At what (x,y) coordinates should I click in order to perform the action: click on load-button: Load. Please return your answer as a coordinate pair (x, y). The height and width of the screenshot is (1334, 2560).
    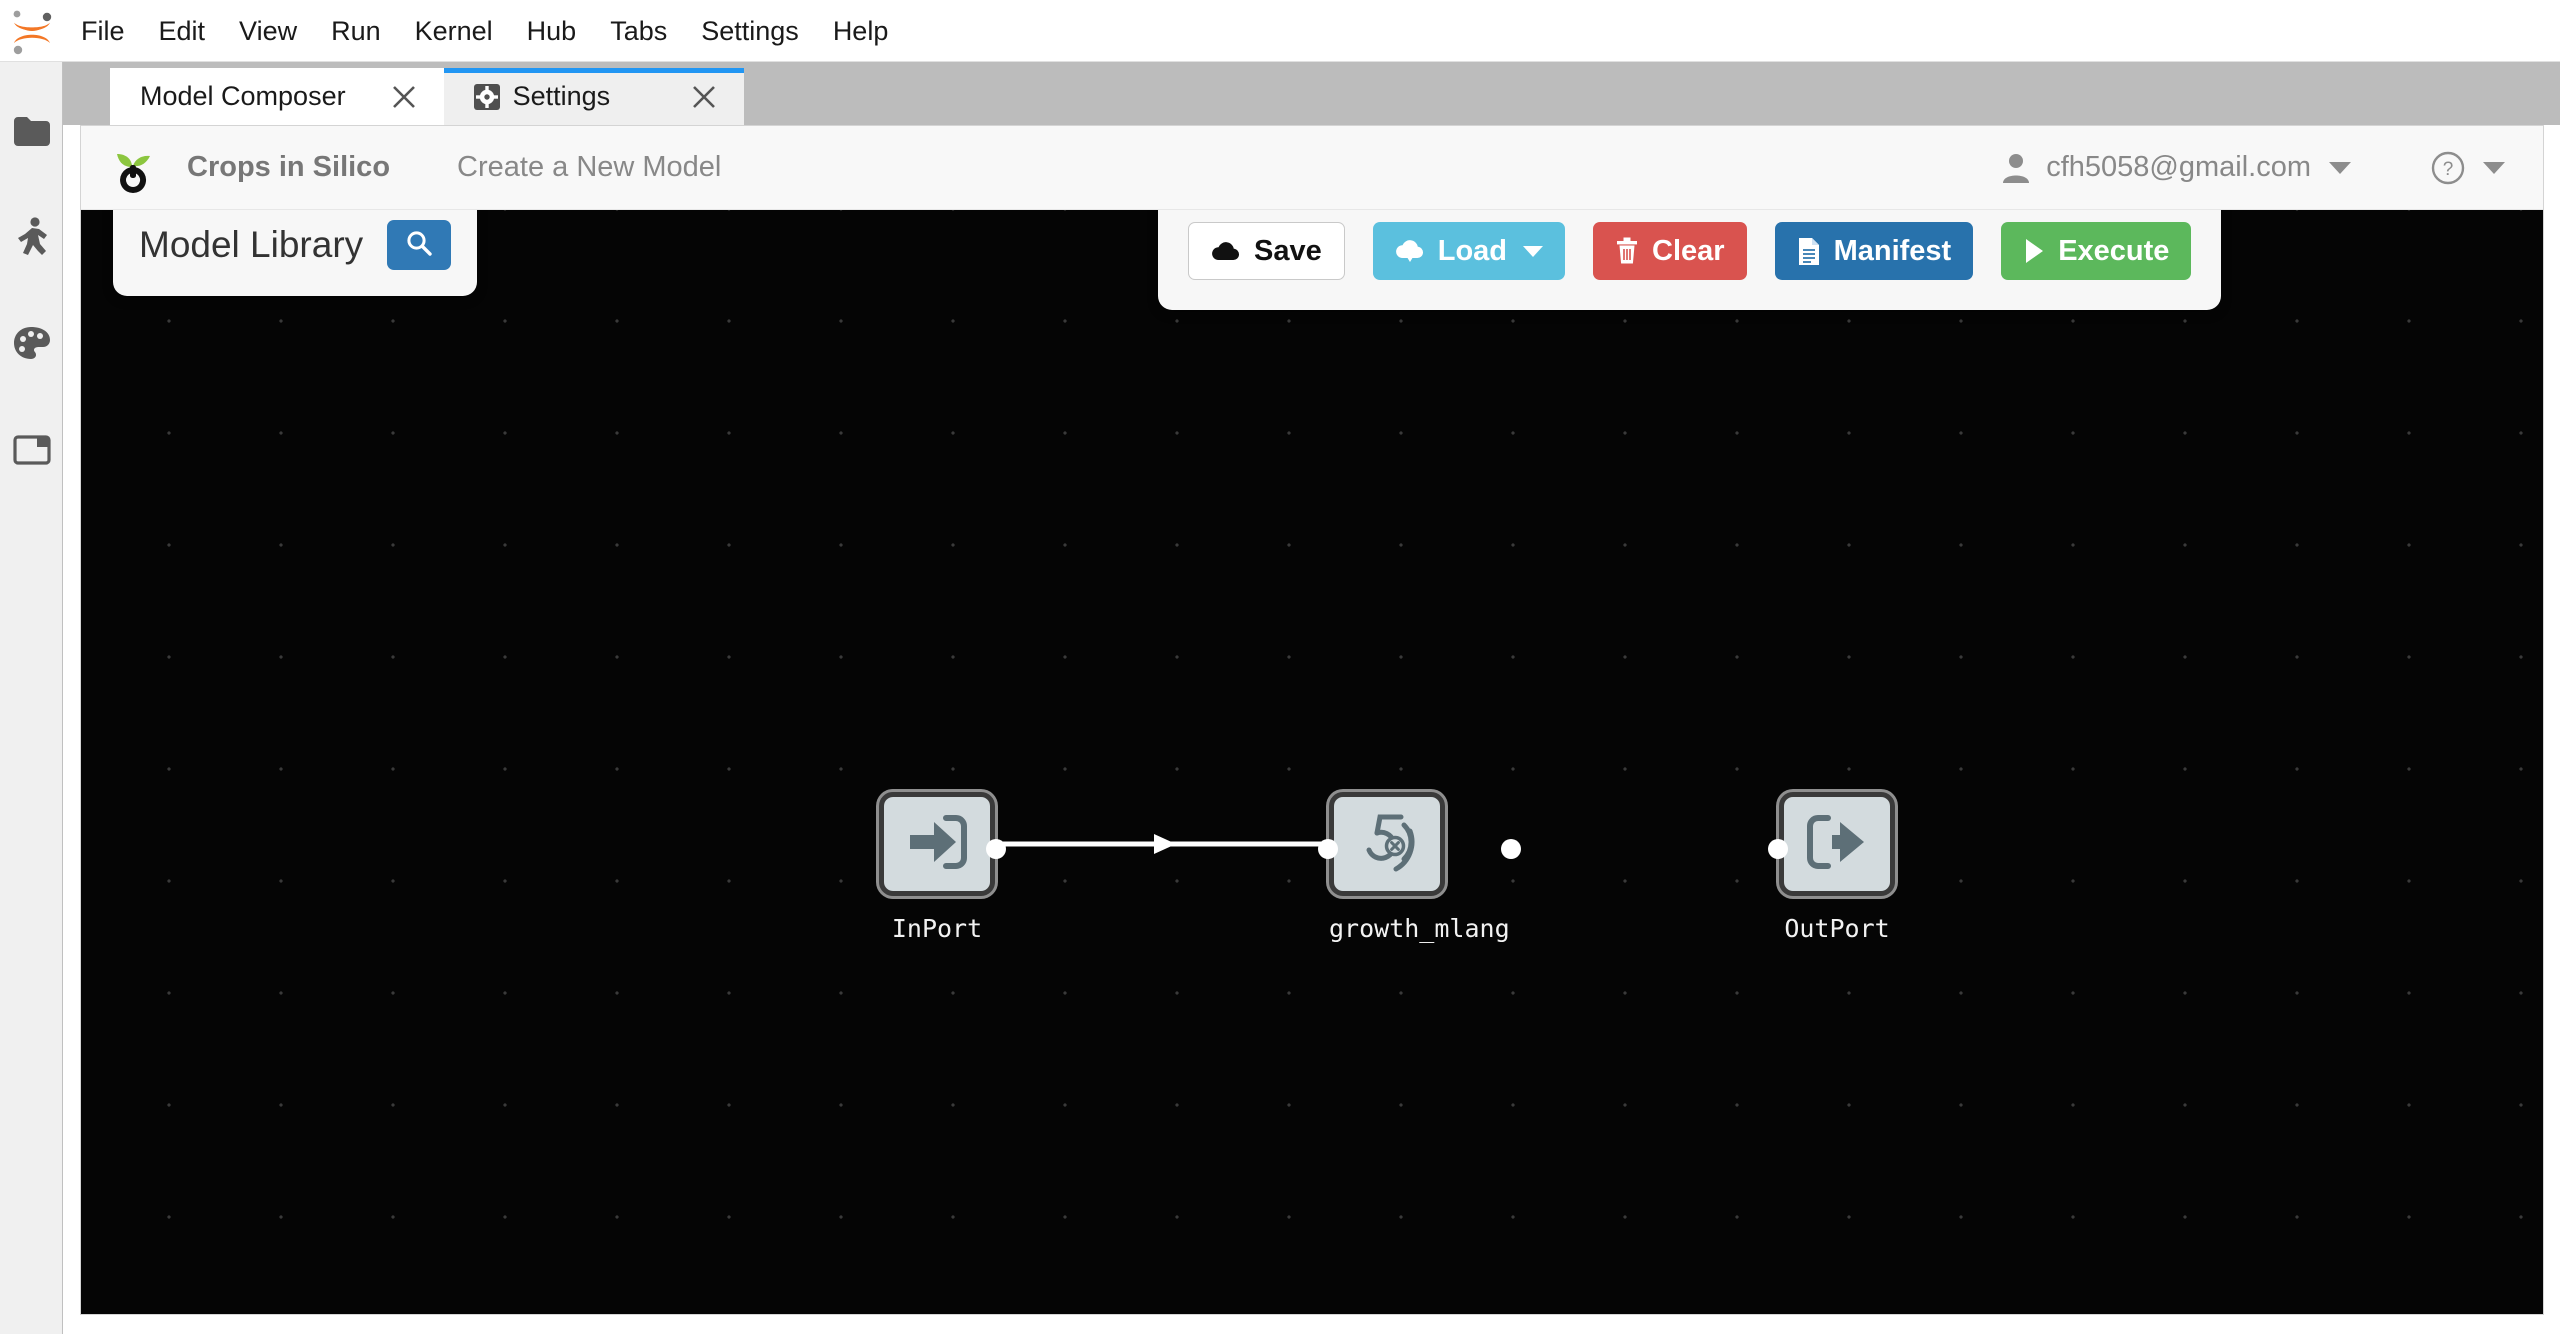
    Looking at the image, I should click on (1469, 251).